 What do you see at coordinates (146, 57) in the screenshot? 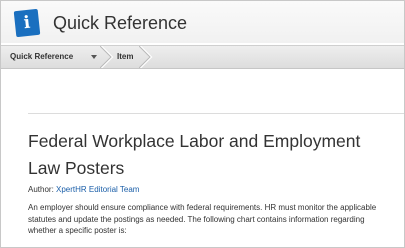
I see `breadcrumb-end-icon` at bounding box center [146, 57].